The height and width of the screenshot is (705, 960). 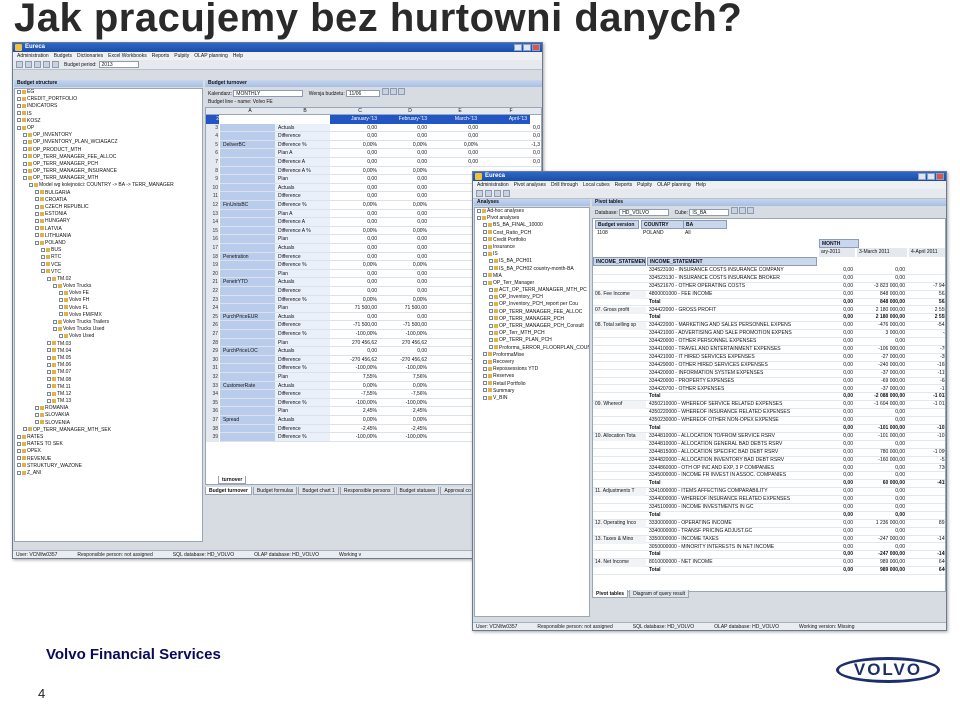 What do you see at coordinates (302, 128) in the screenshot?
I see `grid-cell: Actuals` at bounding box center [302, 128].